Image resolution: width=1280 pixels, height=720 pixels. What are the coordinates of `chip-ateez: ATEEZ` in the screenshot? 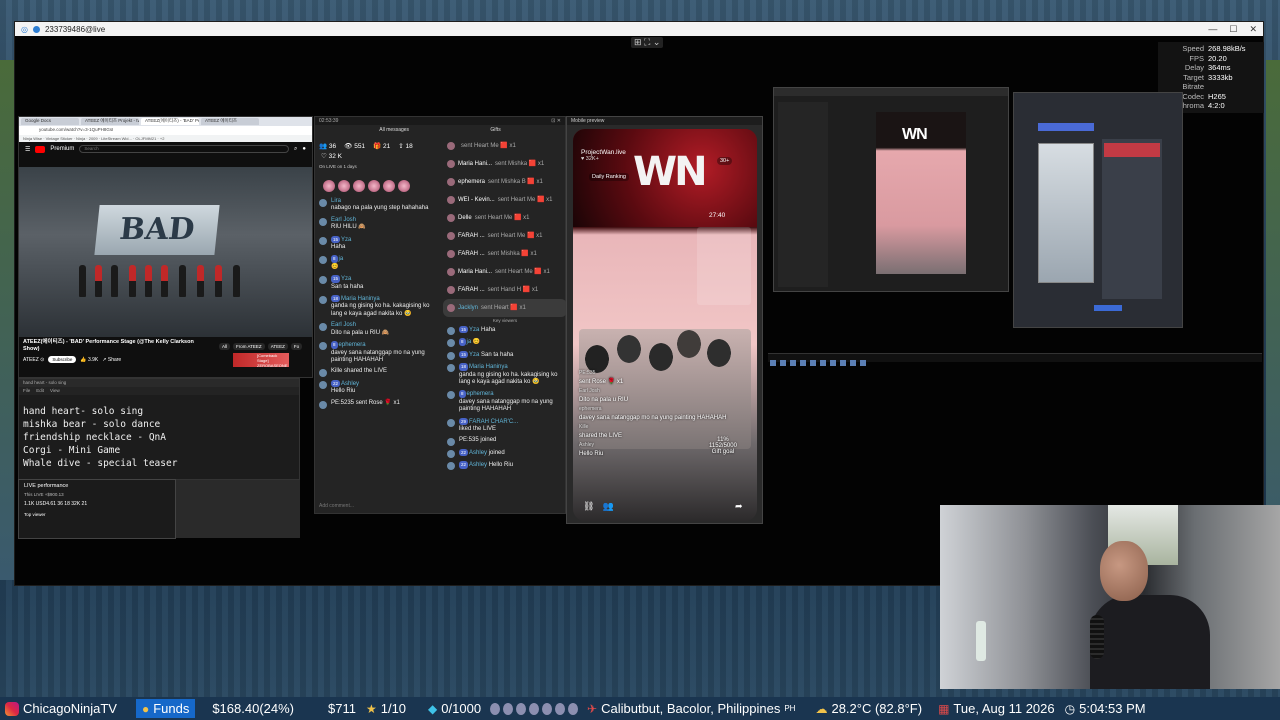 It's located at (277, 346).